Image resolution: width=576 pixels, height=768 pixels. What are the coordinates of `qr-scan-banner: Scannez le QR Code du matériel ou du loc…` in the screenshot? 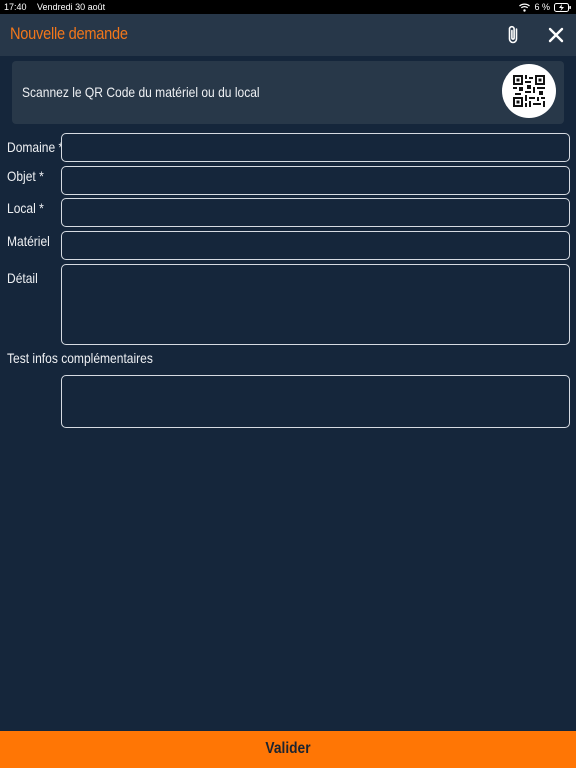 It's located at (288, 92).